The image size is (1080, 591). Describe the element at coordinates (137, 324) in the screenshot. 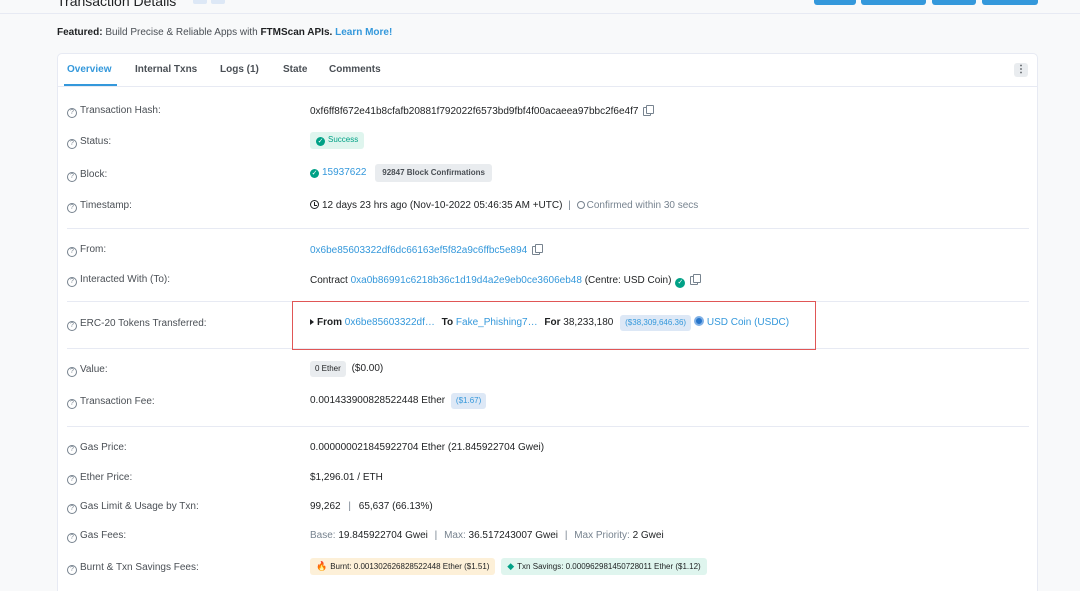

I see `erc20-label: ? ERC-20 Tokens Transferred:` at that location.